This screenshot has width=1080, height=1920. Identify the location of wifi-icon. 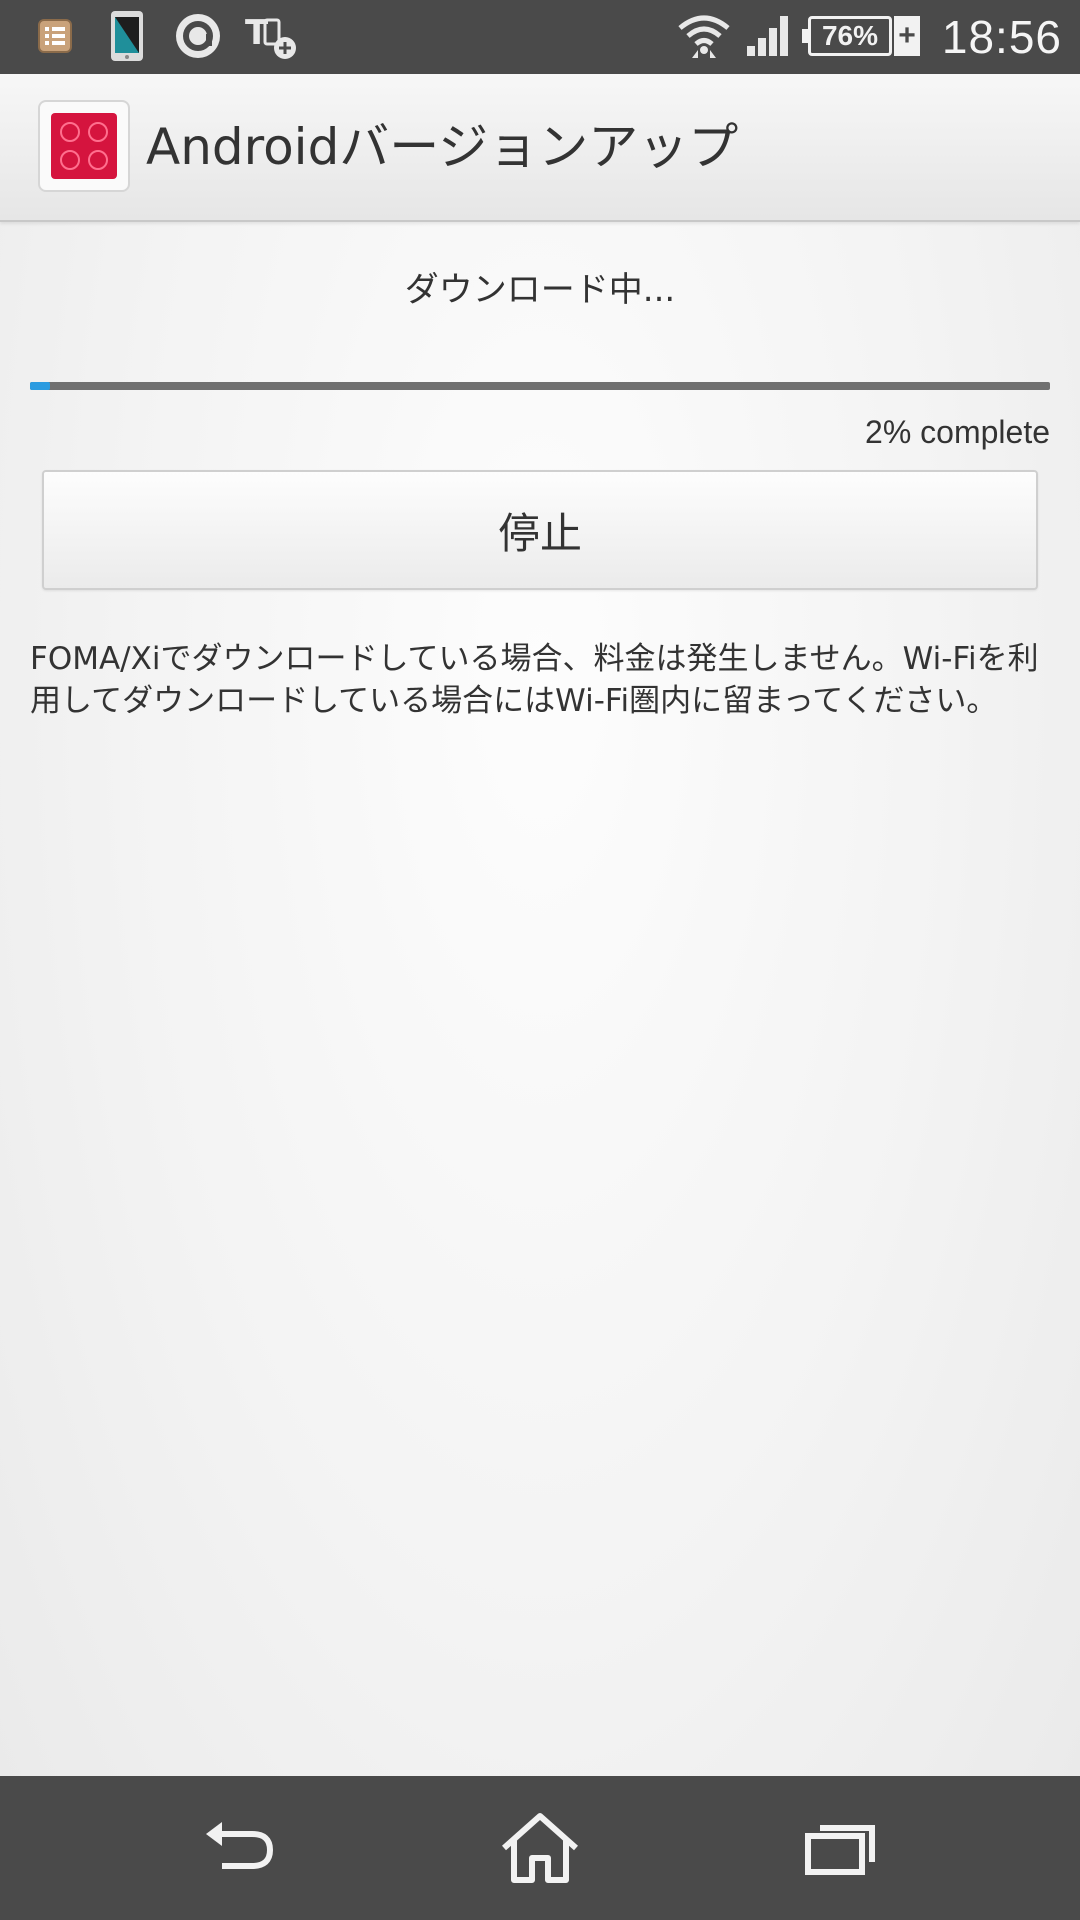
(704, 36).